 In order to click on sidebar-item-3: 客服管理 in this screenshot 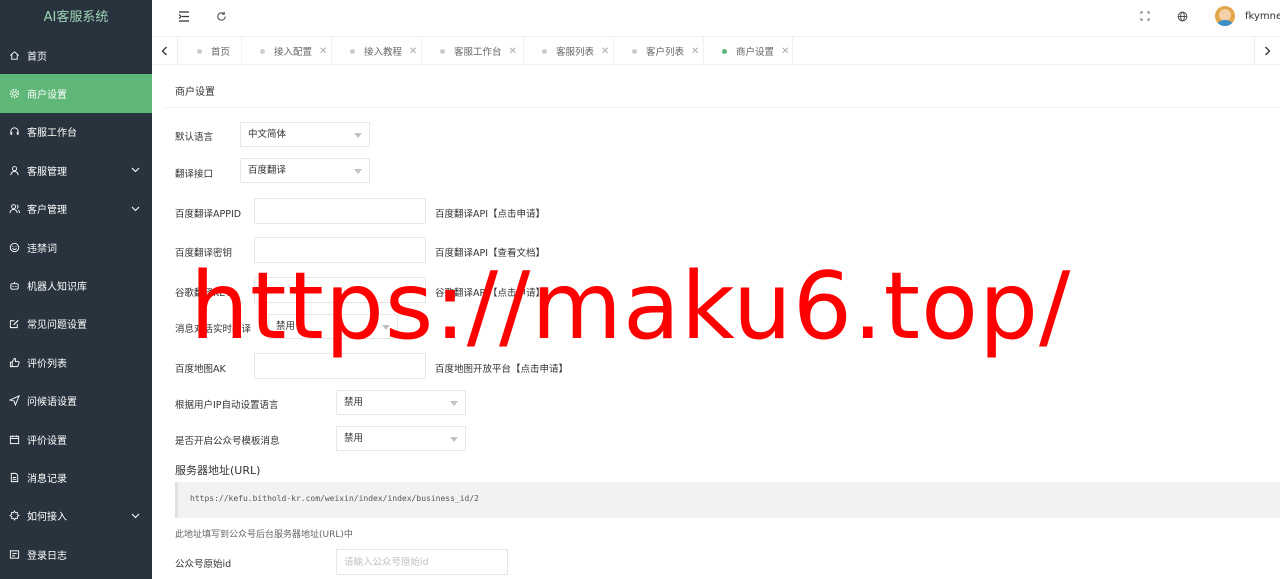, I will do `click(76, 170)`.